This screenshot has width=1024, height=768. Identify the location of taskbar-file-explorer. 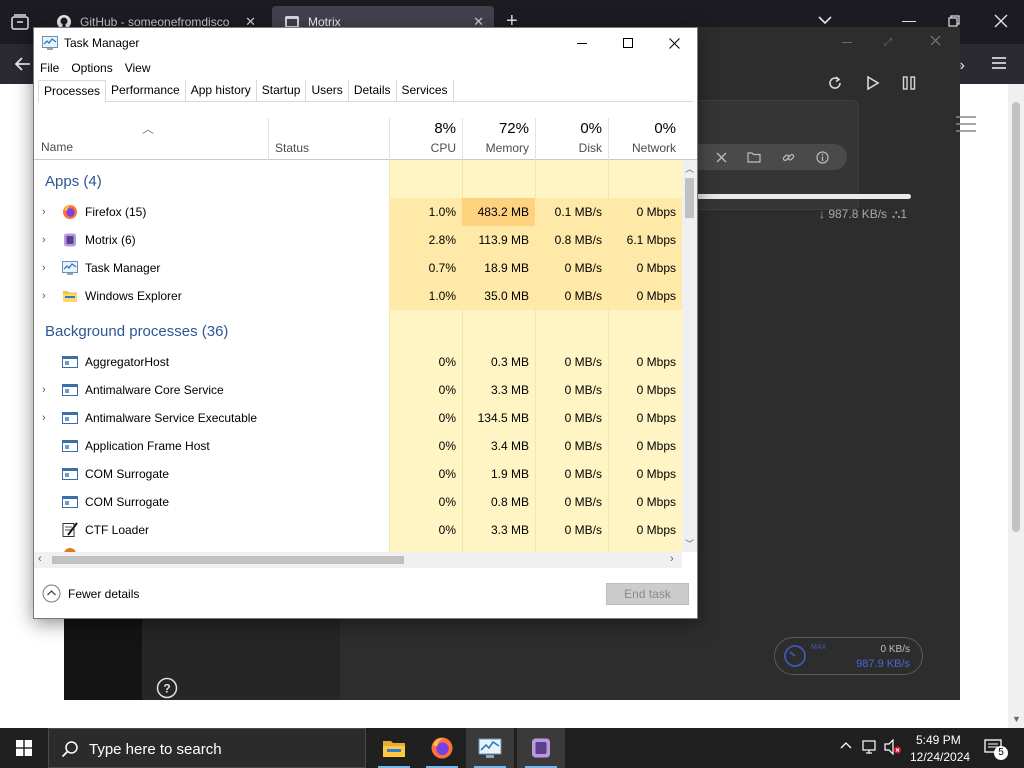
(394, 748).